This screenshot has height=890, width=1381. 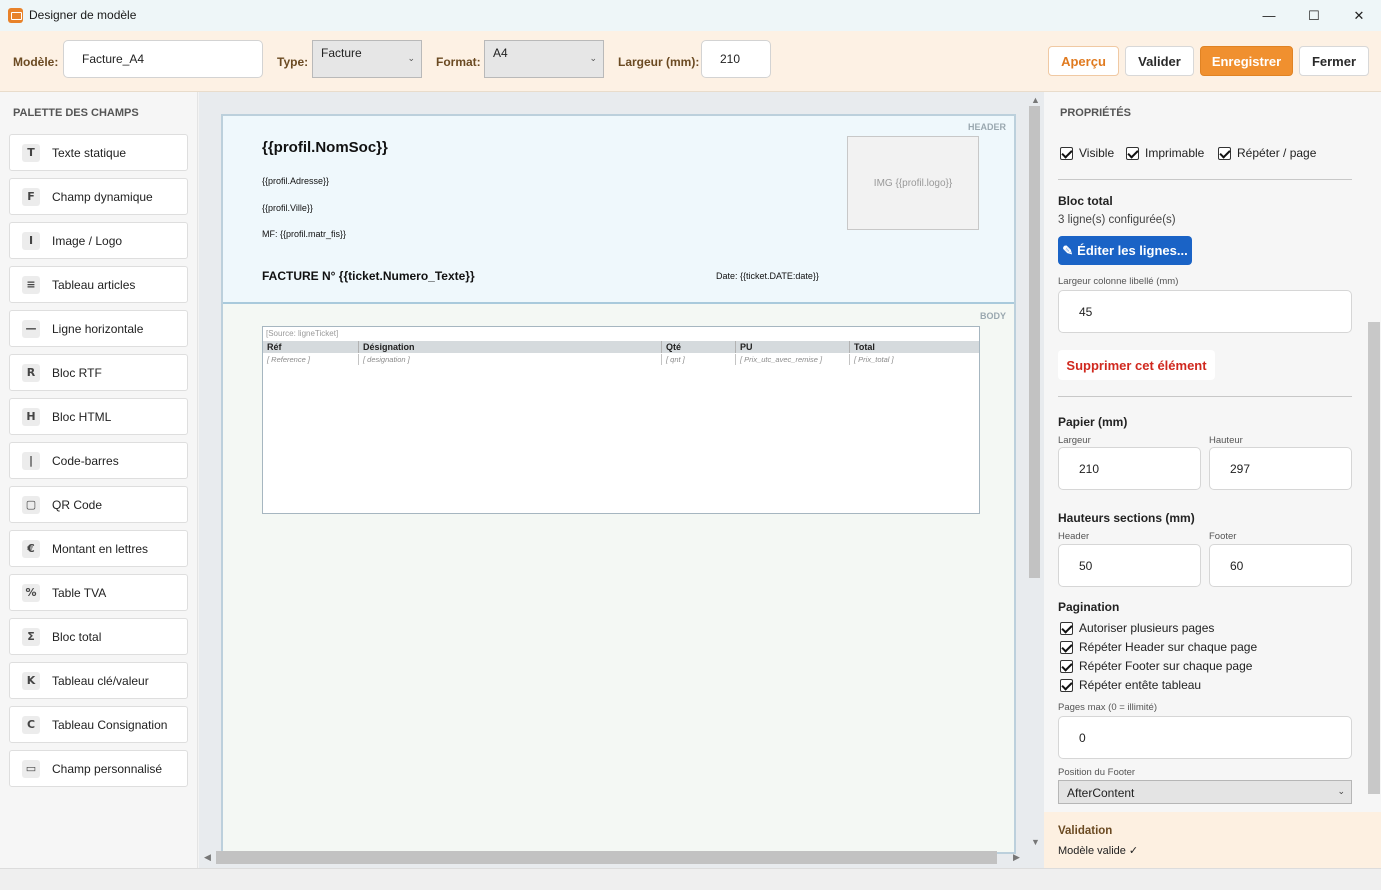 I want to click on scroll-right-icon: ▶, so click(x=1016, y=857).